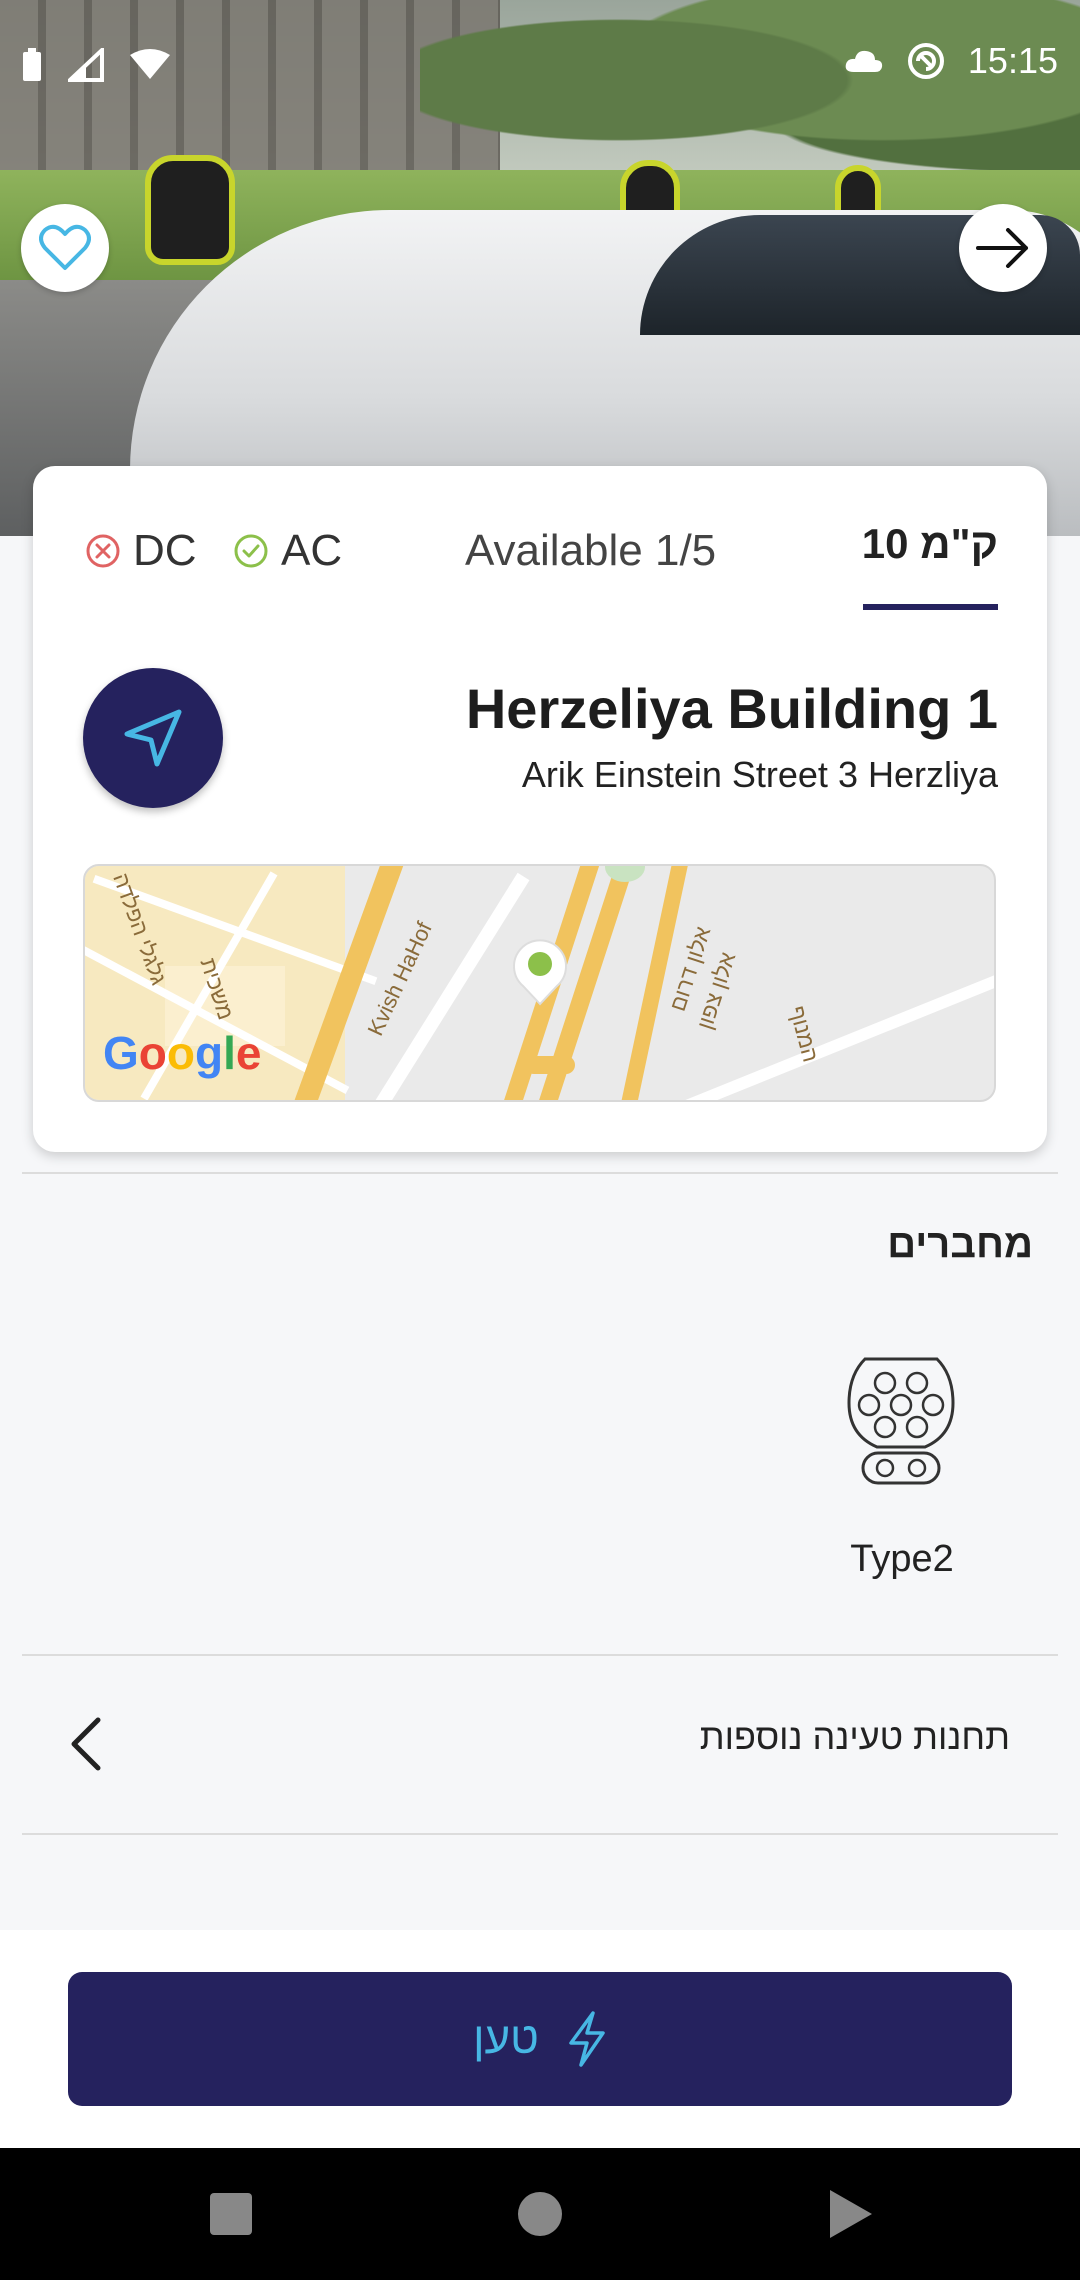 This screenshot has height=2280, width=1080. What do you see at coordinates (851, 2214) in the screenshot?
I see `back-triangle-icon` at bounding box center [851, 2214].